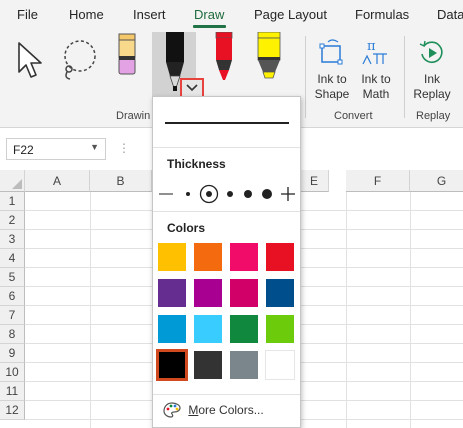  I want to click on name-box-value: F22, so click(23, 150).